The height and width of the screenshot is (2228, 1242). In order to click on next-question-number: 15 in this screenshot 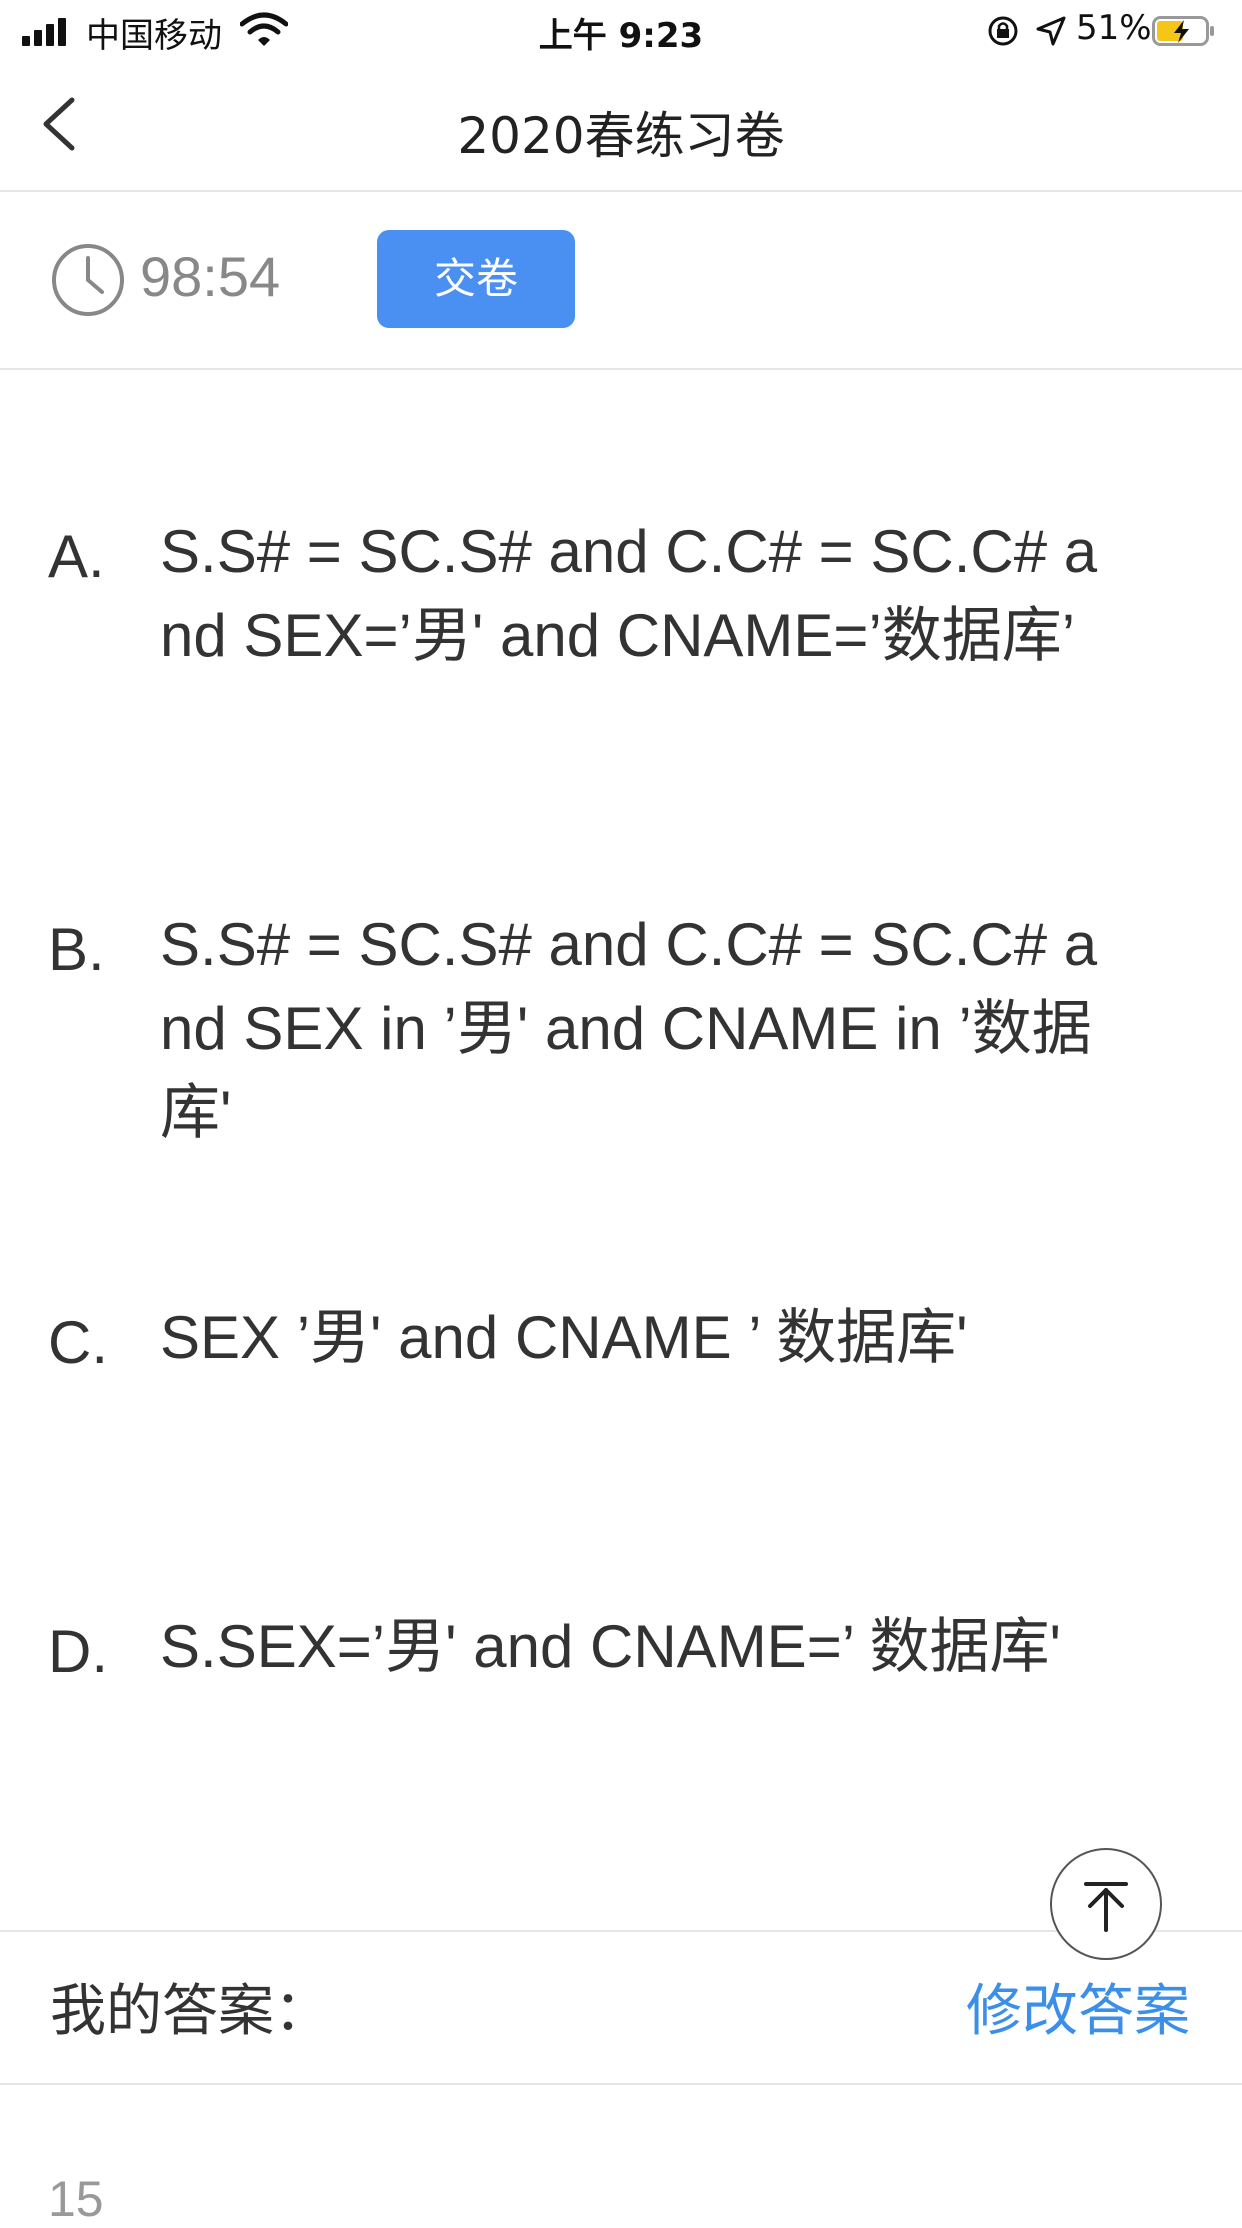, I will do `click(76, 2199)`.